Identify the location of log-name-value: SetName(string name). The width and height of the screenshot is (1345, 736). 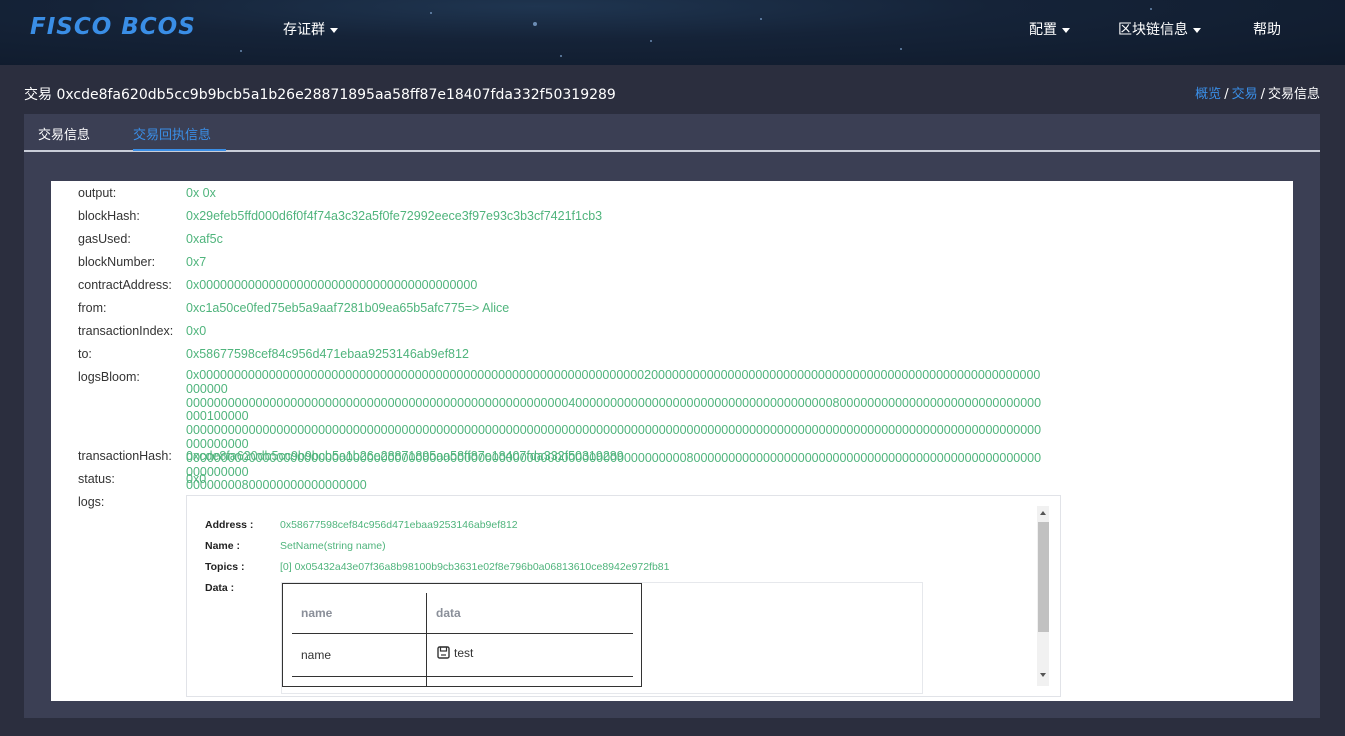
(333, 546).